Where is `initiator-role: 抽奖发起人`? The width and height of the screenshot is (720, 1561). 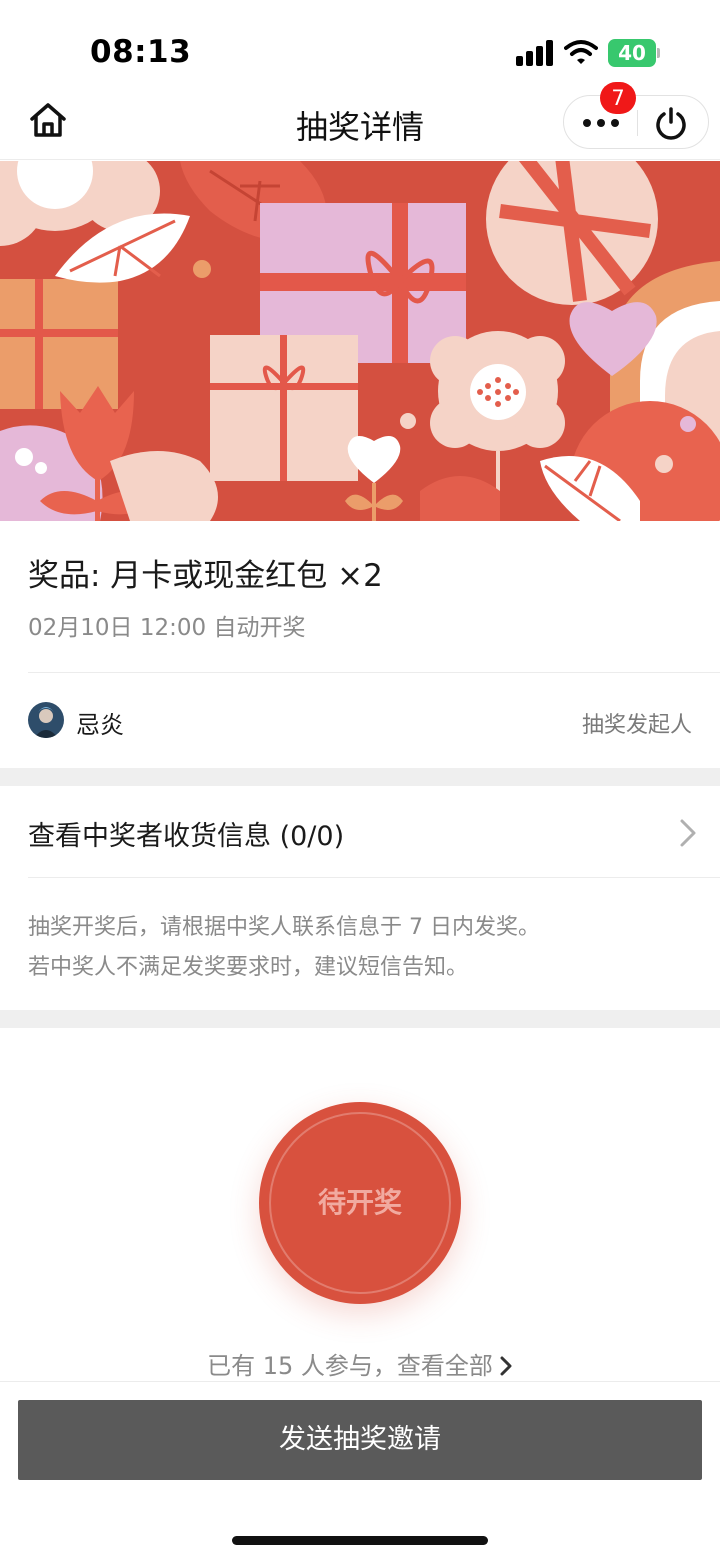
initiator-role: 抽奖发起人 is located at coordinates (636, 725).